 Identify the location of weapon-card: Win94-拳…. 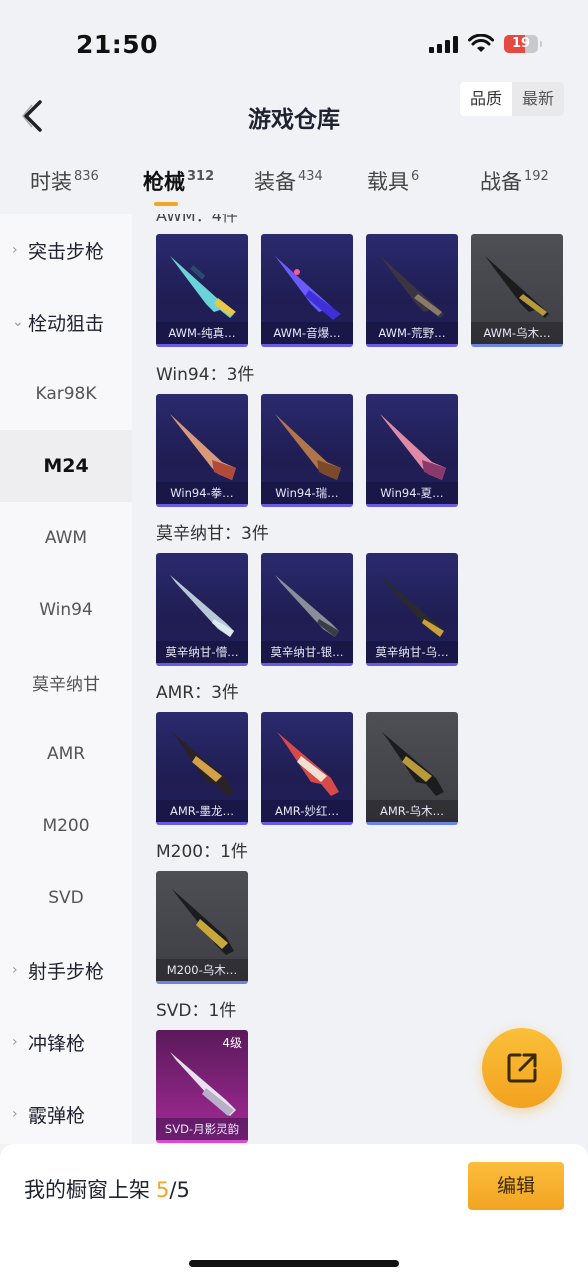
(202, 450).